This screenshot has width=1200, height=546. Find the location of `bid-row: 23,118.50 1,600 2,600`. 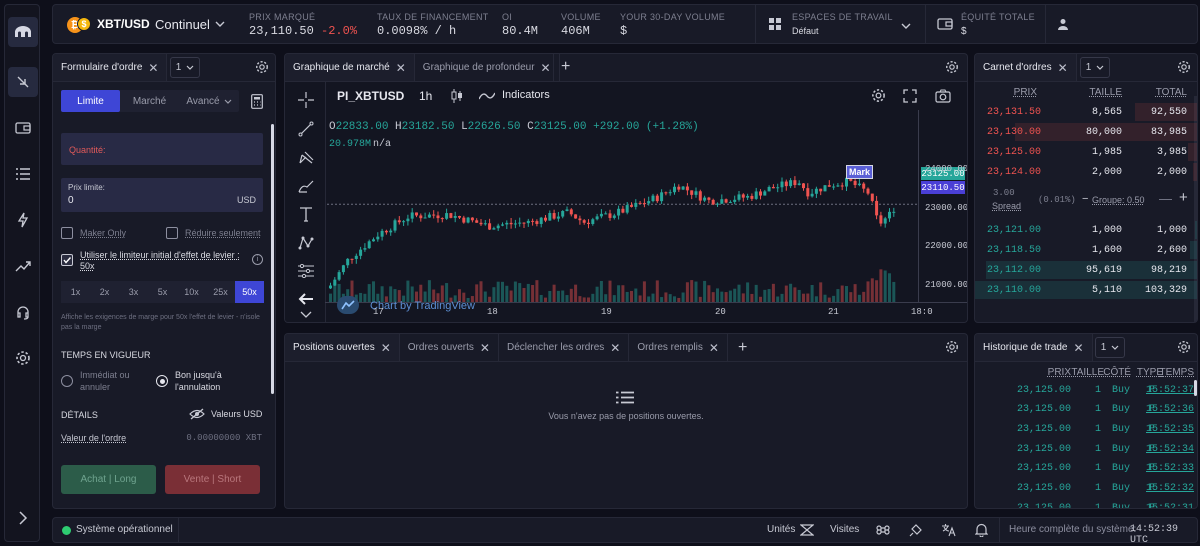

bid-row: 23,118.50 1,600 2,600 is located at coordinates (1086, 250).